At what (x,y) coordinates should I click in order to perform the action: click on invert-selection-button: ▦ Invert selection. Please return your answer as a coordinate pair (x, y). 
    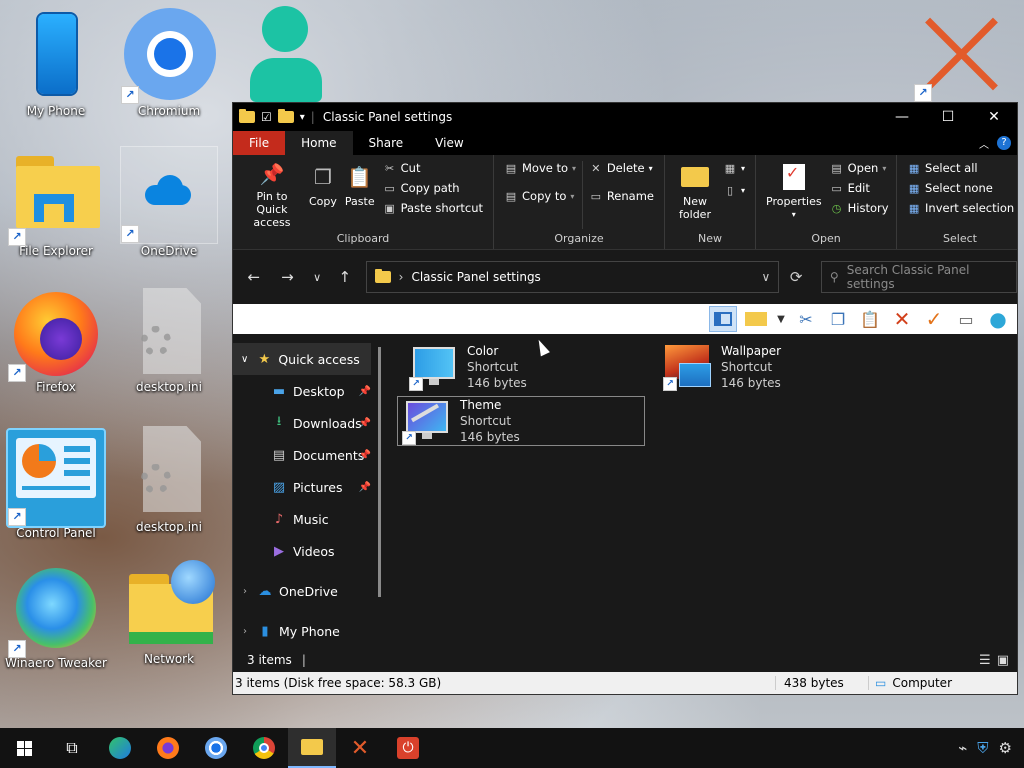
    Looking at the image, I should click on (960, 208).